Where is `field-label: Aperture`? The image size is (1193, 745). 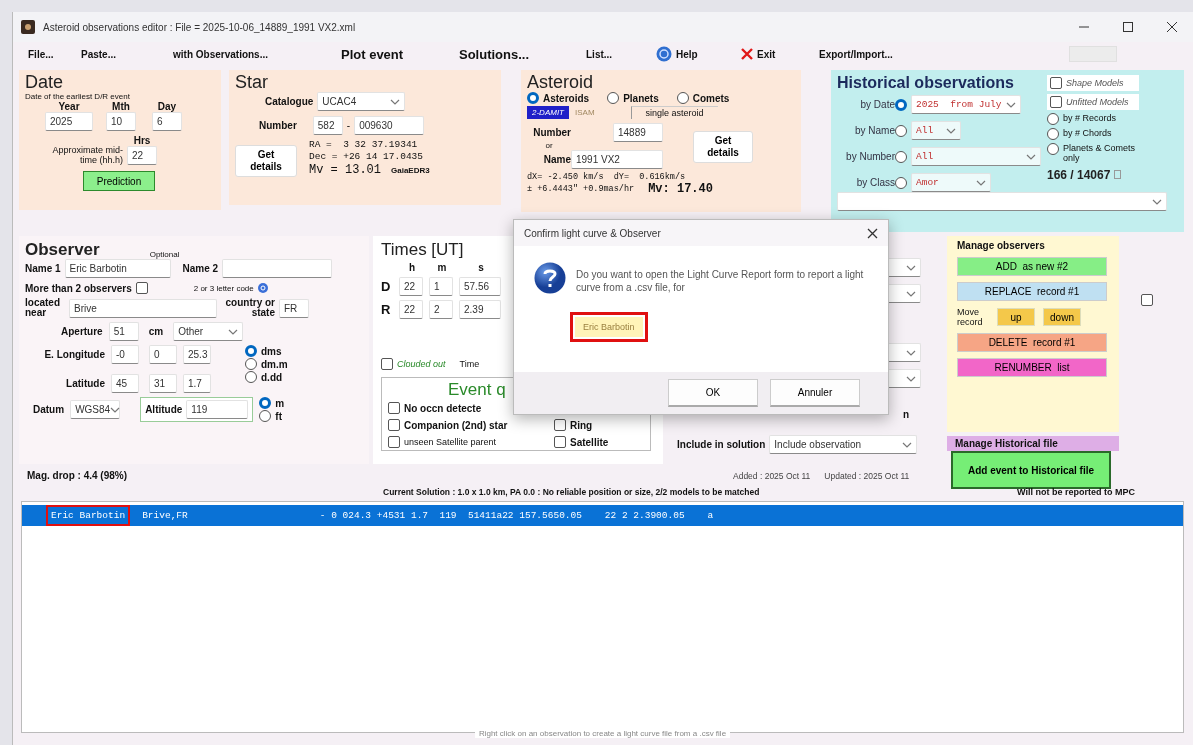
field-label: Aperture is located at coordinates (82, 331).